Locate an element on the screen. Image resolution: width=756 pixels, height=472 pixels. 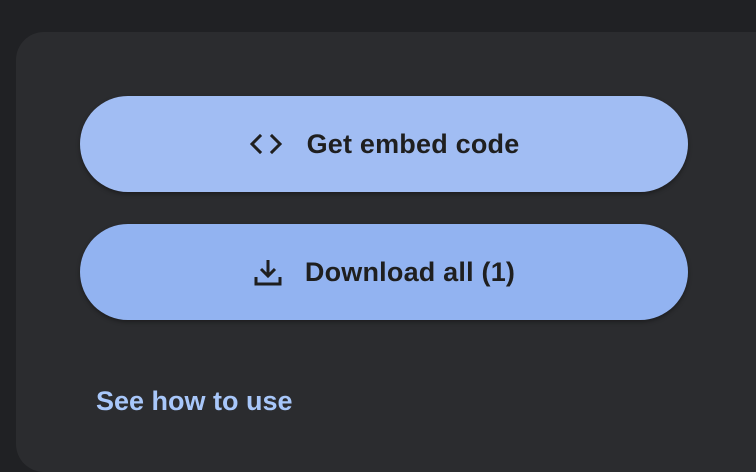
download-all-label: Download all (1) is located at coordinates (410, 271).